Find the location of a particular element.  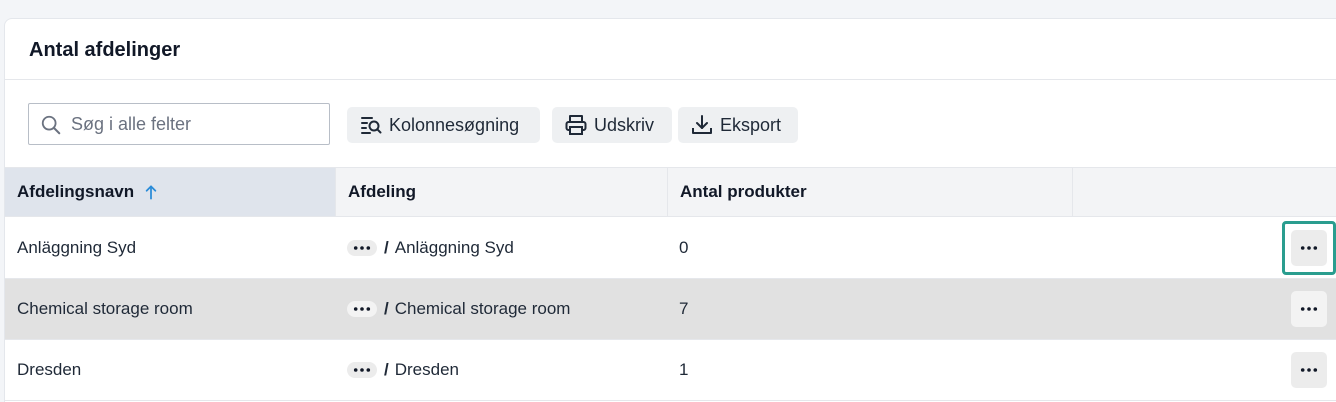

path-label: Chemical storage room is located at coordinates (483, 309).